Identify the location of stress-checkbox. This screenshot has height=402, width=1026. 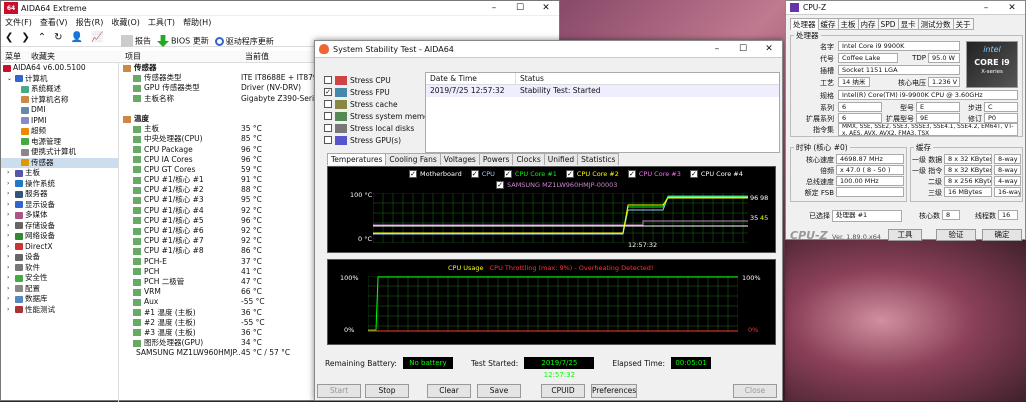
(328, 140).